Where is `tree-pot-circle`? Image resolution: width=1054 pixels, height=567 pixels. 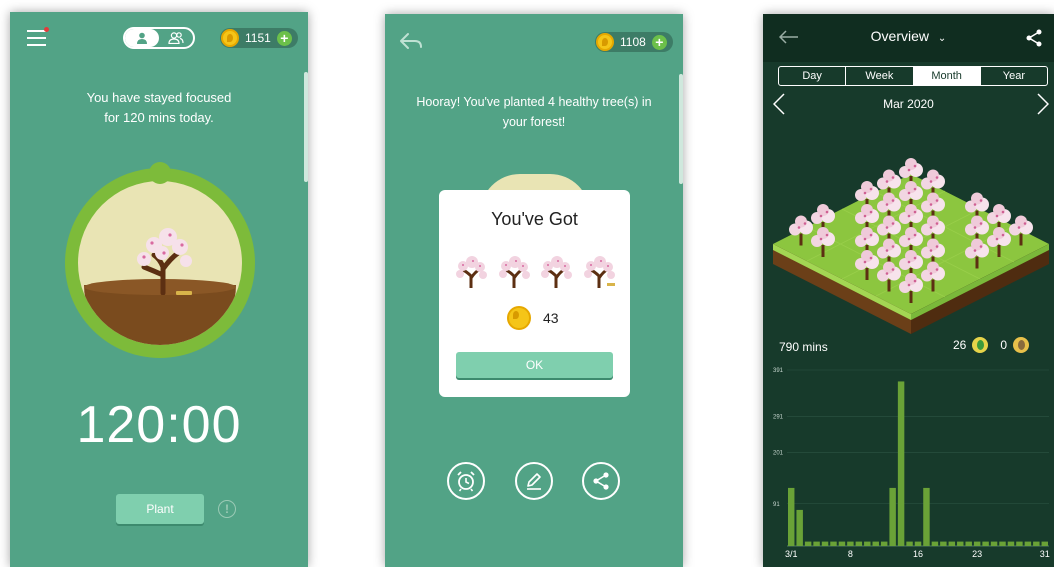
tree-pot-circle is located at coordinates (160, 263).